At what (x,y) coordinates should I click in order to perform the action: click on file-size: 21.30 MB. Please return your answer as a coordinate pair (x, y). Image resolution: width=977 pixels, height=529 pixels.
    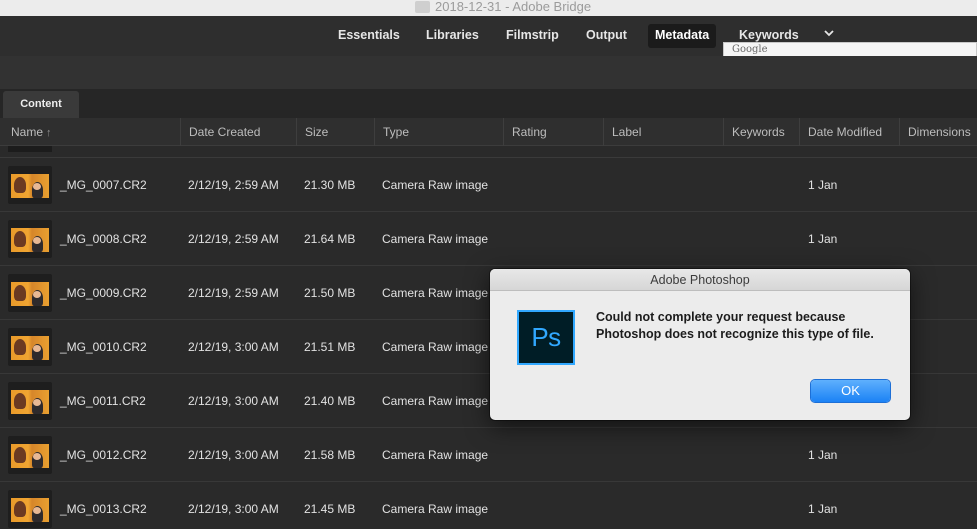
    Looking at the image, I should click on (330, 185).